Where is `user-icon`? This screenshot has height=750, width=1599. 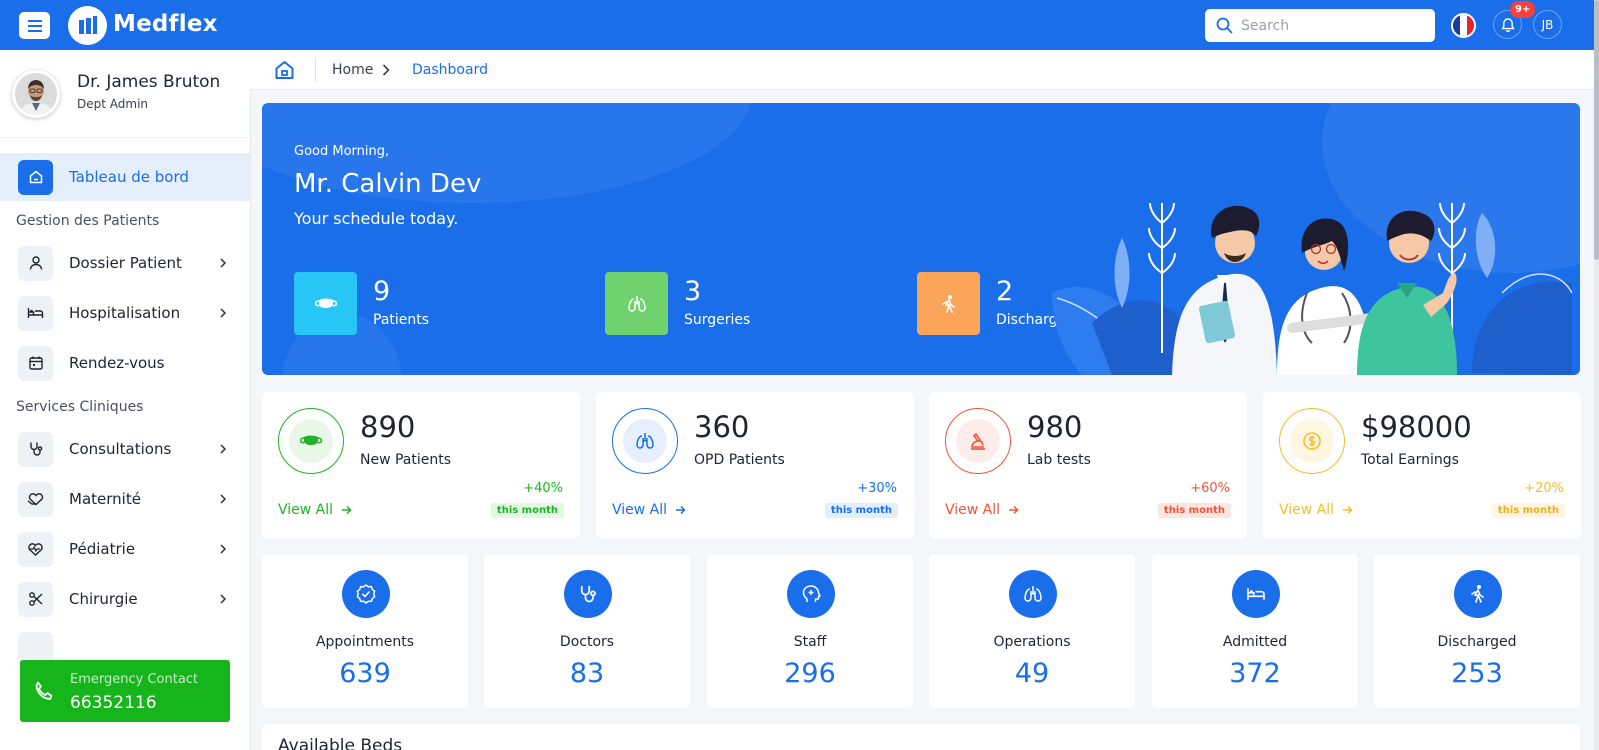
user-icon is located at coordinates (35, 263).